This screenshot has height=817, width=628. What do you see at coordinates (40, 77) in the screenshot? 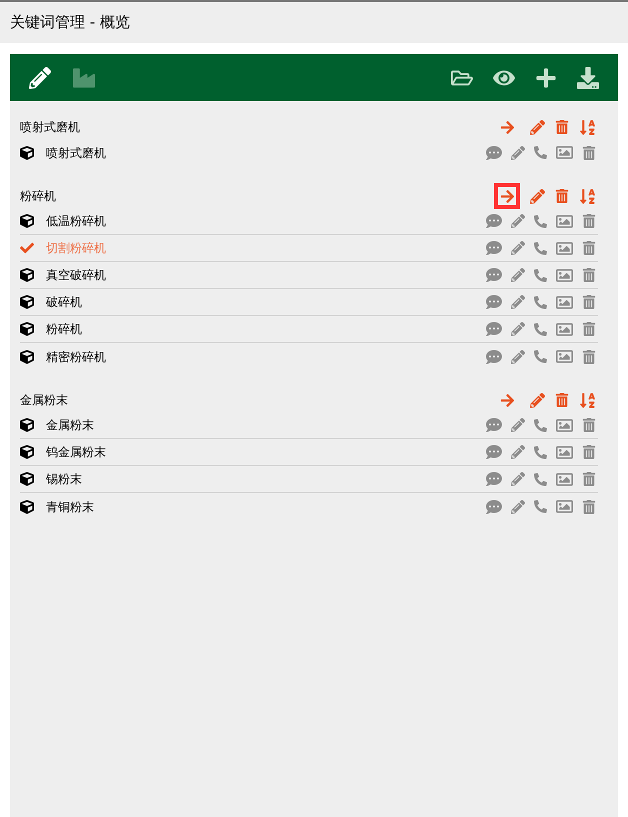
I see `pencil-icon` at bounding box center [40, 77].